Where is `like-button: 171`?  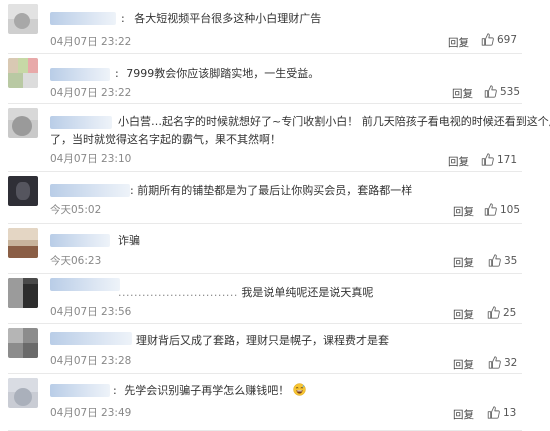 like-button: 171 is located at coordinates (499, 159).